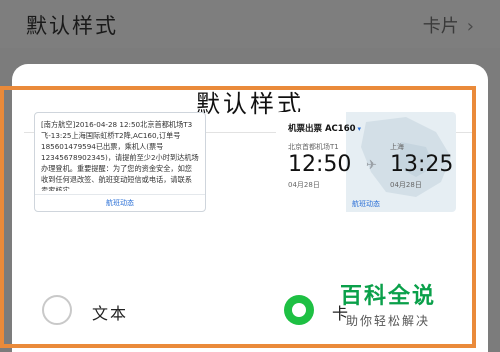 Image resolution: width=500 pixels, height=352 pixels. What do you see at coordinates (299, 310) in the screenshot?
I see `card-style-radio` at bounding box center [299, 310].